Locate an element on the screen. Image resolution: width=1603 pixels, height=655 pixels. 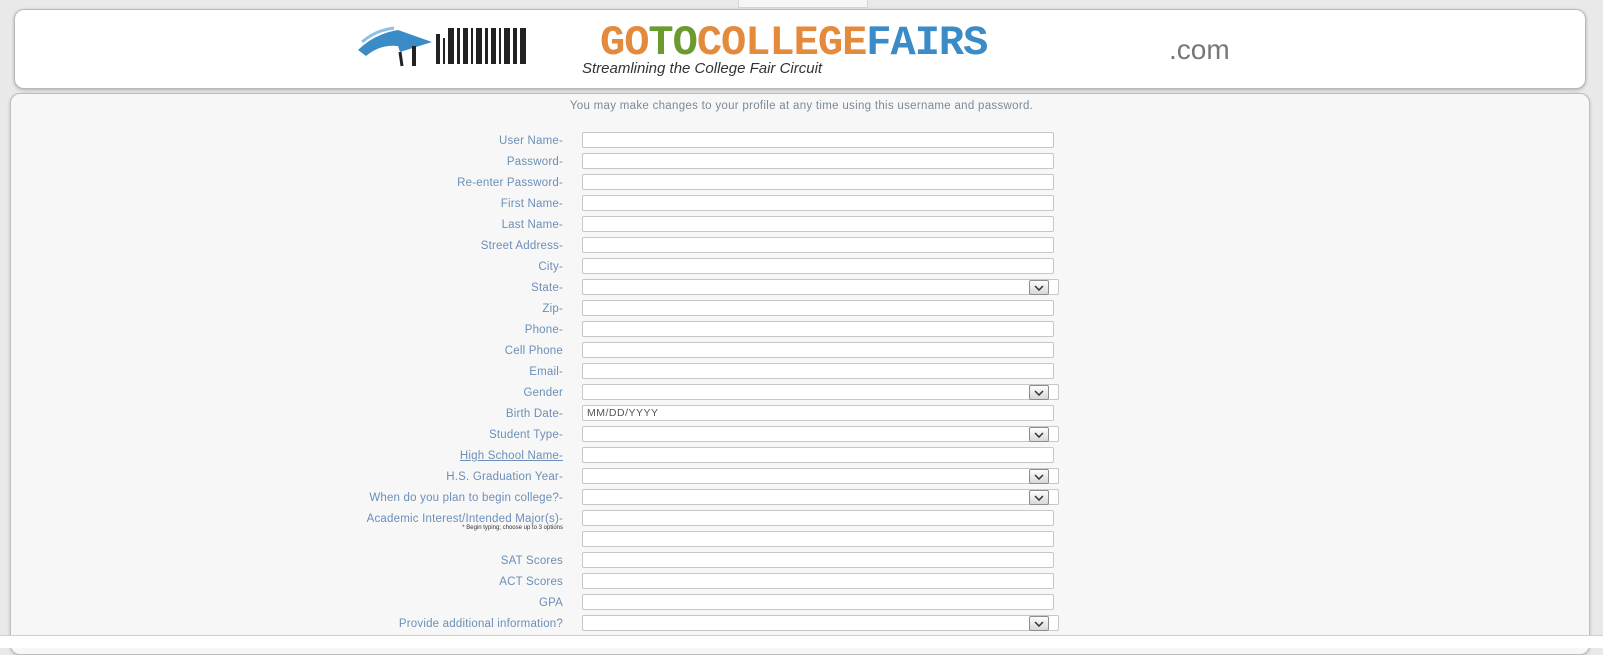
field-label: Academic Interest/Intended Major(s)- is located at coordinates (464, 519).